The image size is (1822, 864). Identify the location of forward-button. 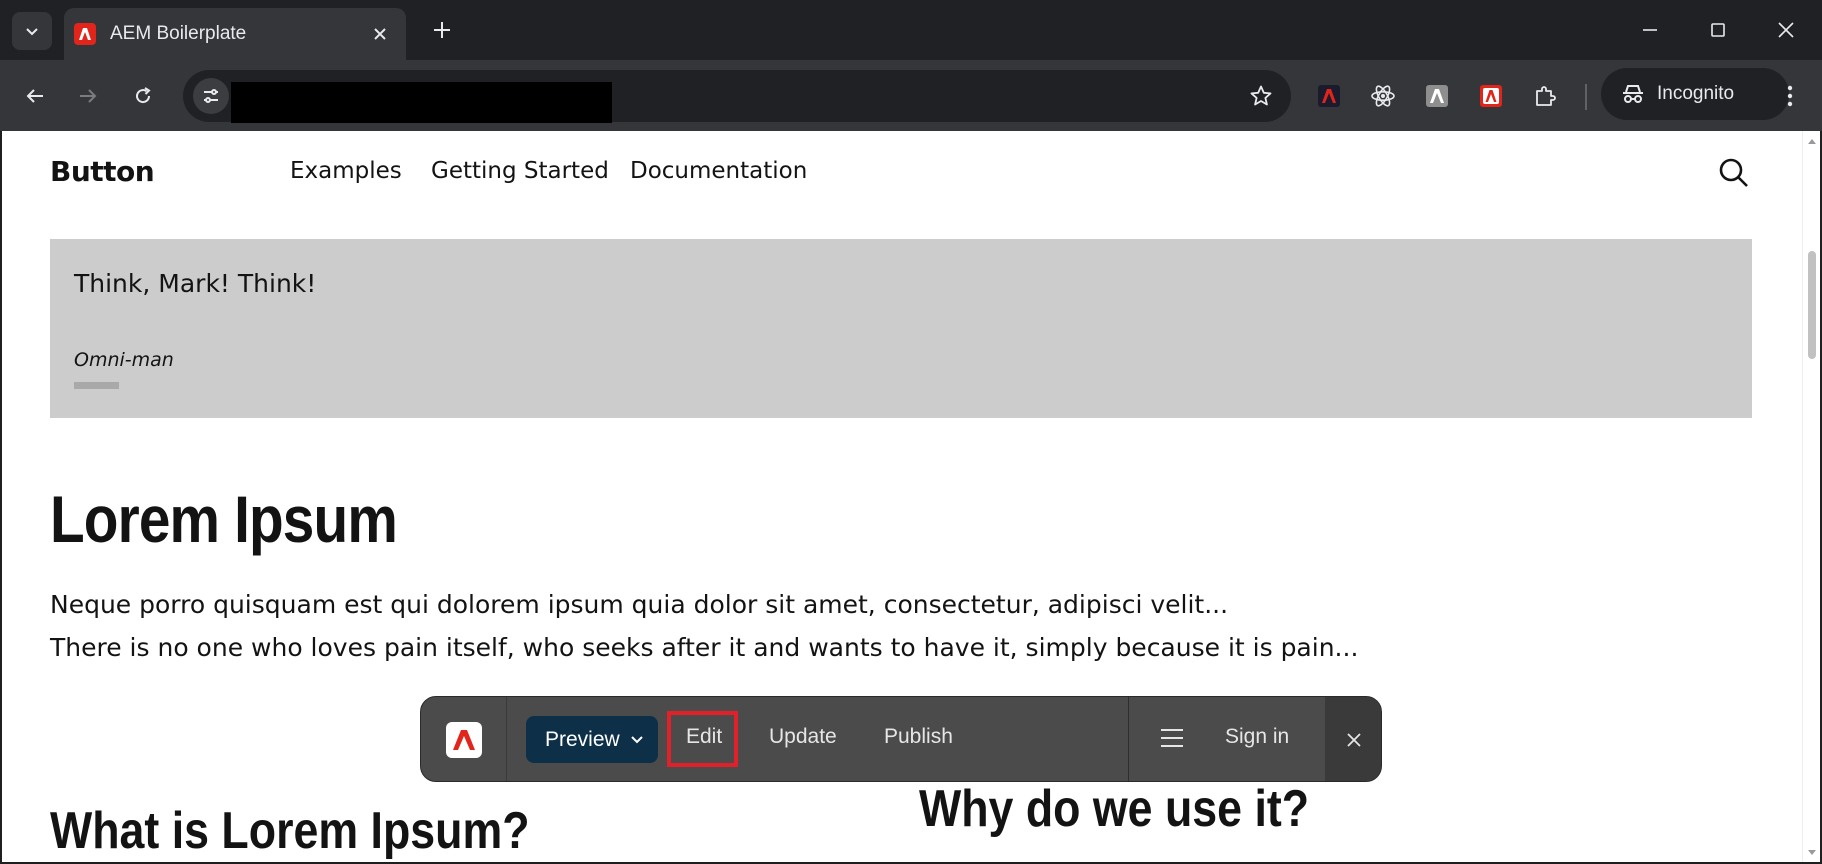
(88, 96).